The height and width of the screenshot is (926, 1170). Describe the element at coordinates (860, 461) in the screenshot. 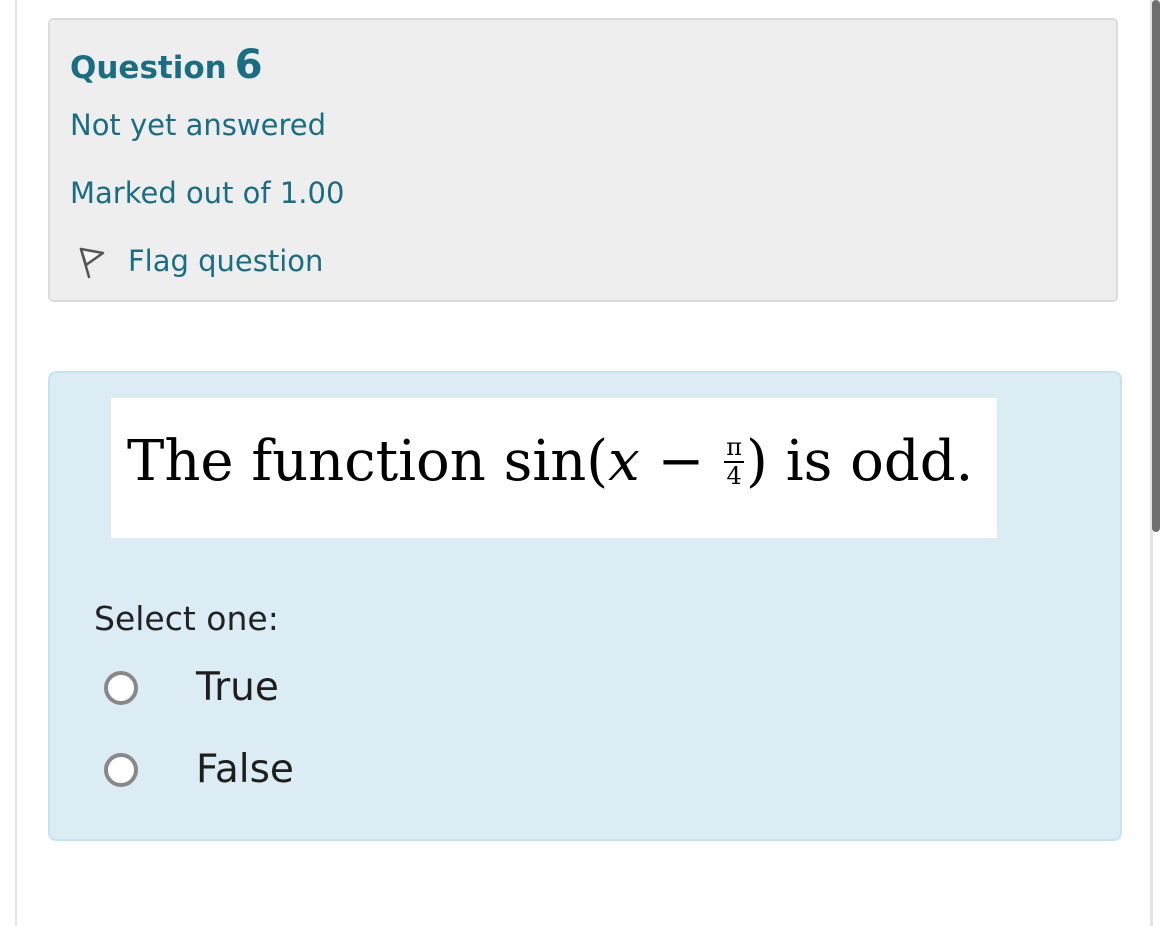

I see `statement-suffix: ) is odd.` at that location.